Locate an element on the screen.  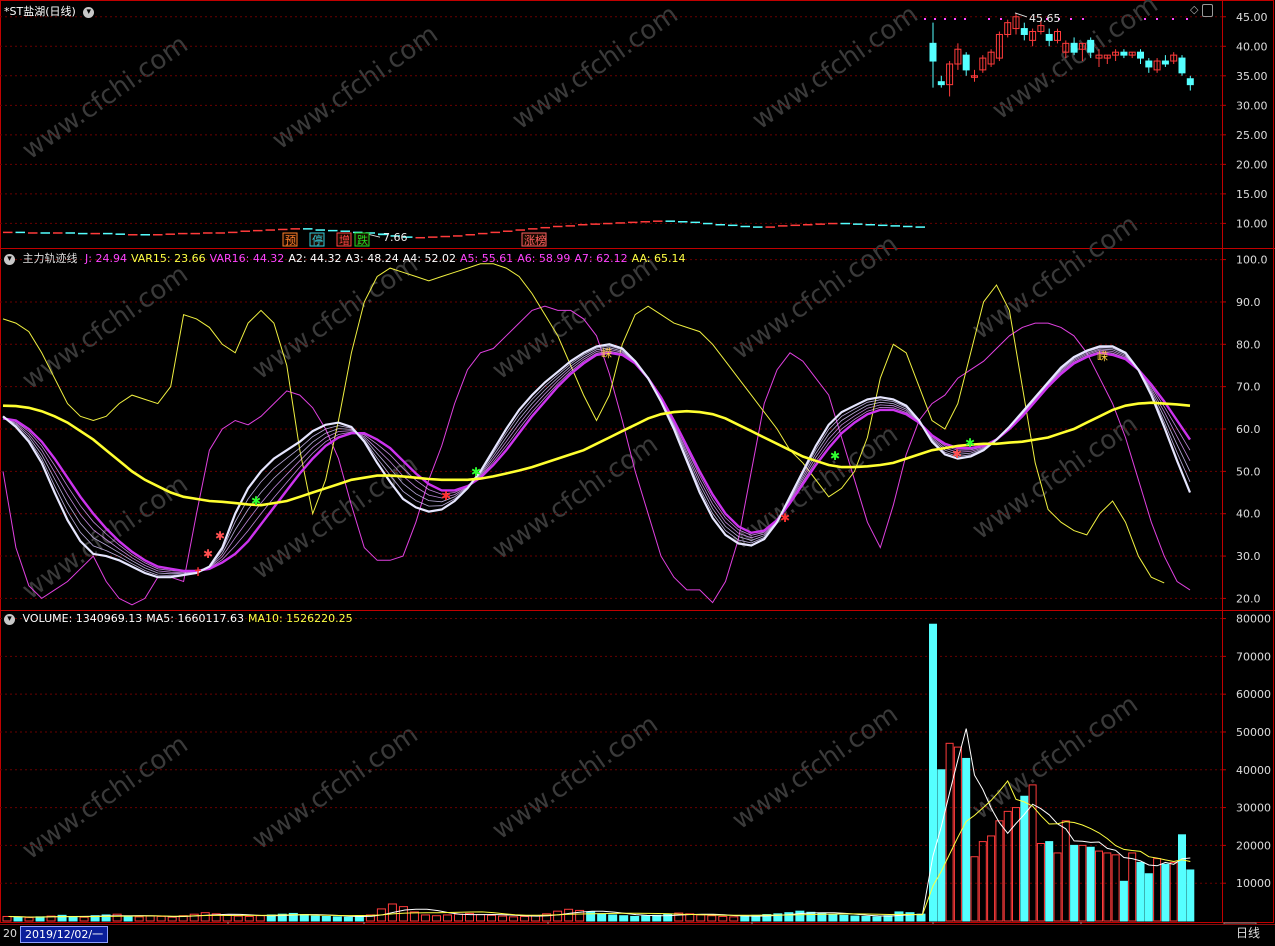
period-label: 日线 is located at coordinates (1248, 932).